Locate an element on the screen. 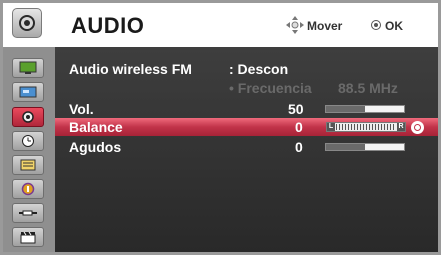  balance-right-label: R is located at coordinates (401, 127).